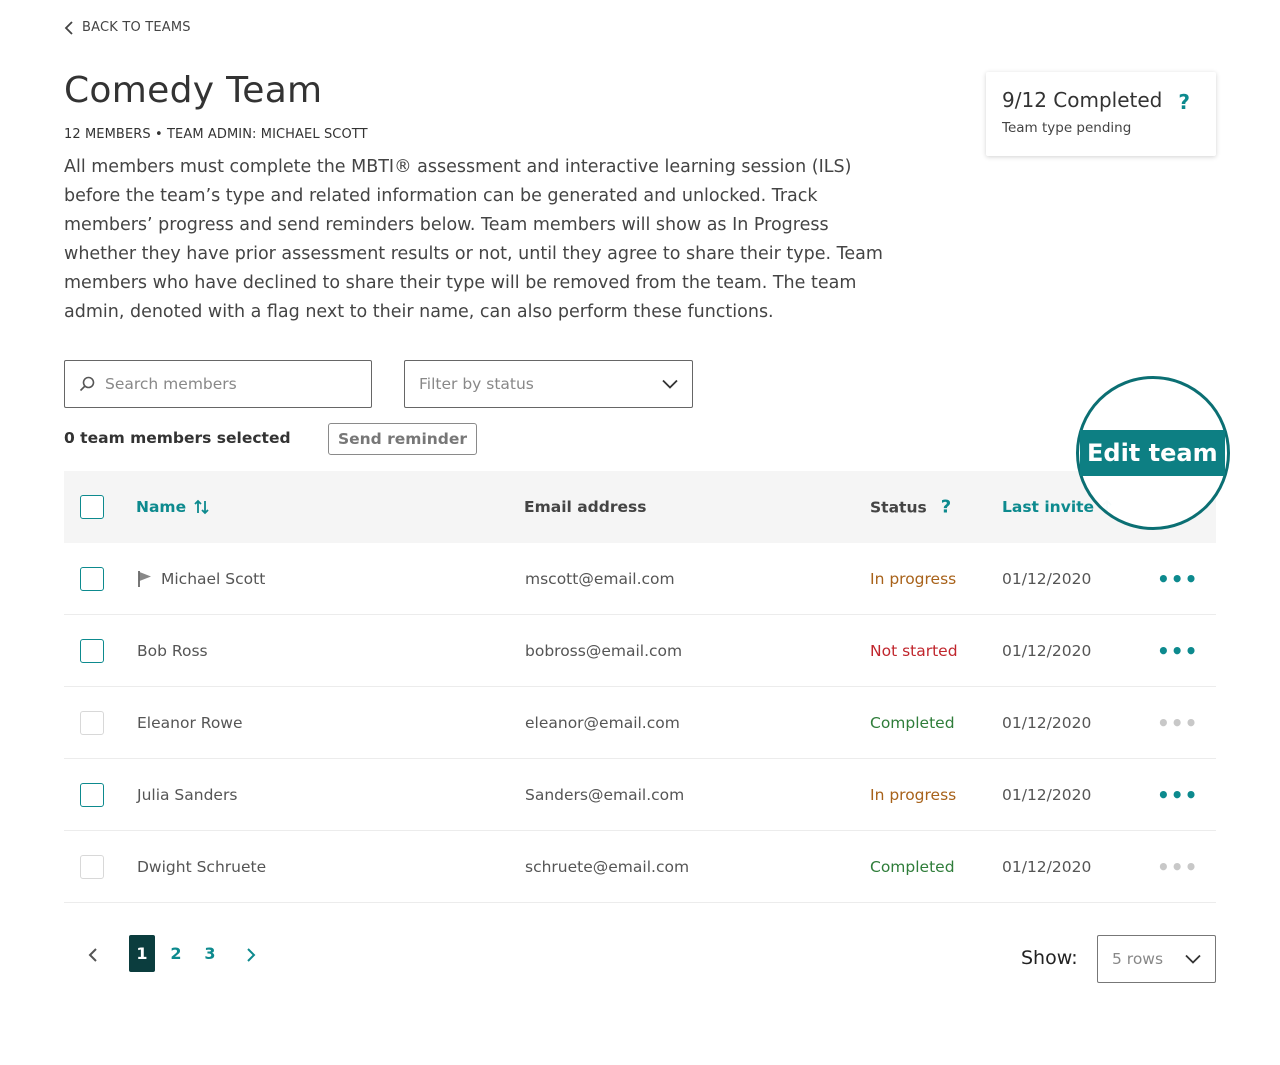  Describe the element at coordinates (946, 507) in the screenshot. I see `status-help-icon: ?` at that location.